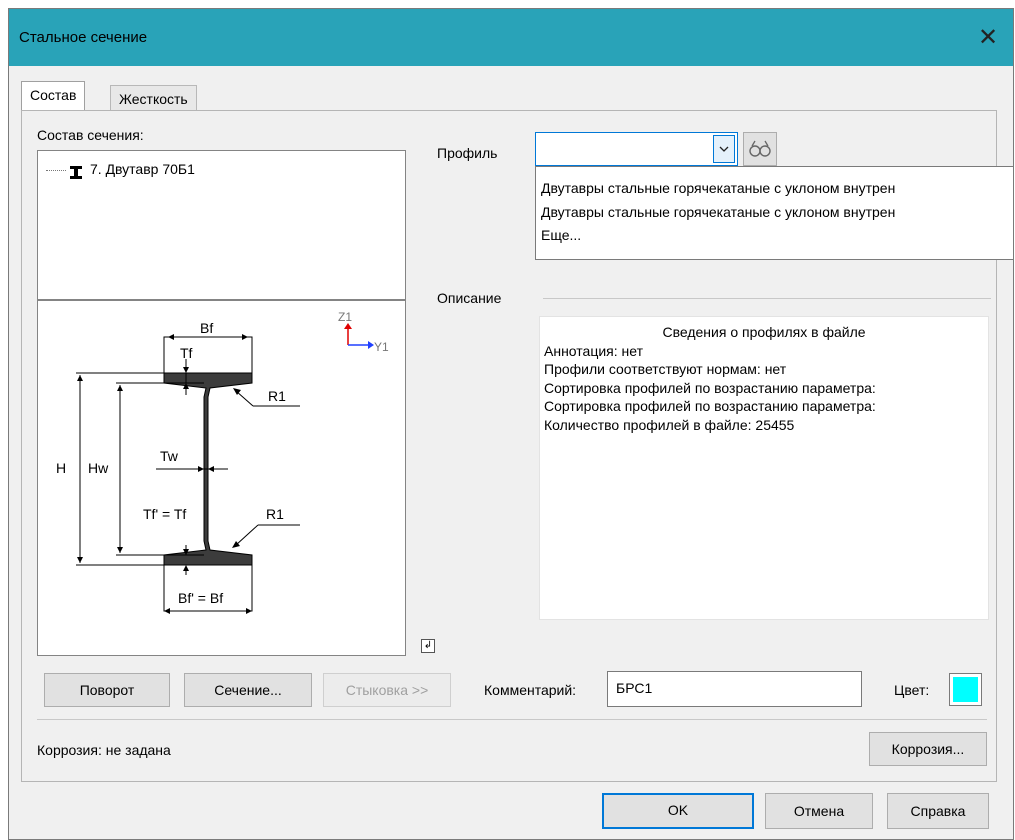  I want to click on corrosion-status: Коррозия: не задана, so click(104, 750).